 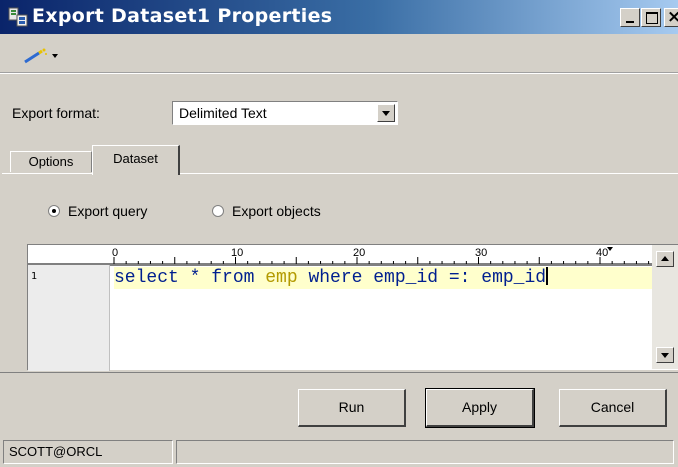 What do you see at coordinates (69, 318) in the screenshot?
I see `line-gutter` at bounding box center [69, 318].